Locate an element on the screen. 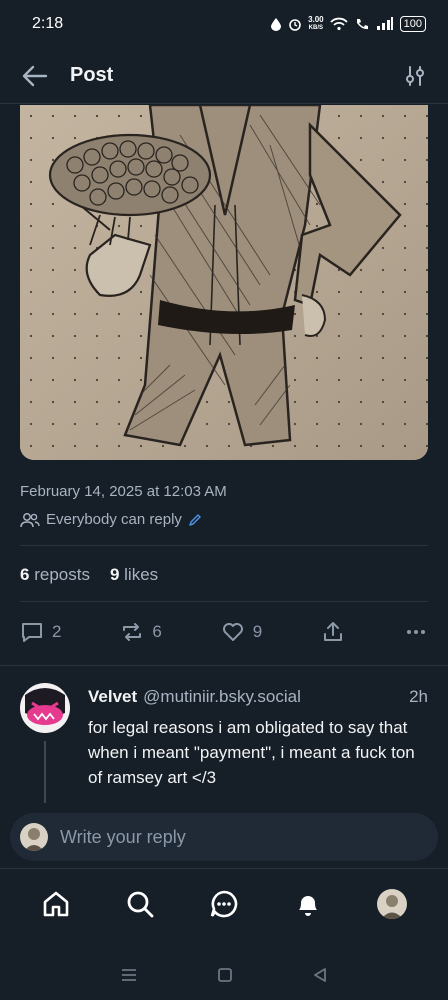 The width and height of the screenshot is (448, 1000). page-title: Post is located at coordinates (92, 75).